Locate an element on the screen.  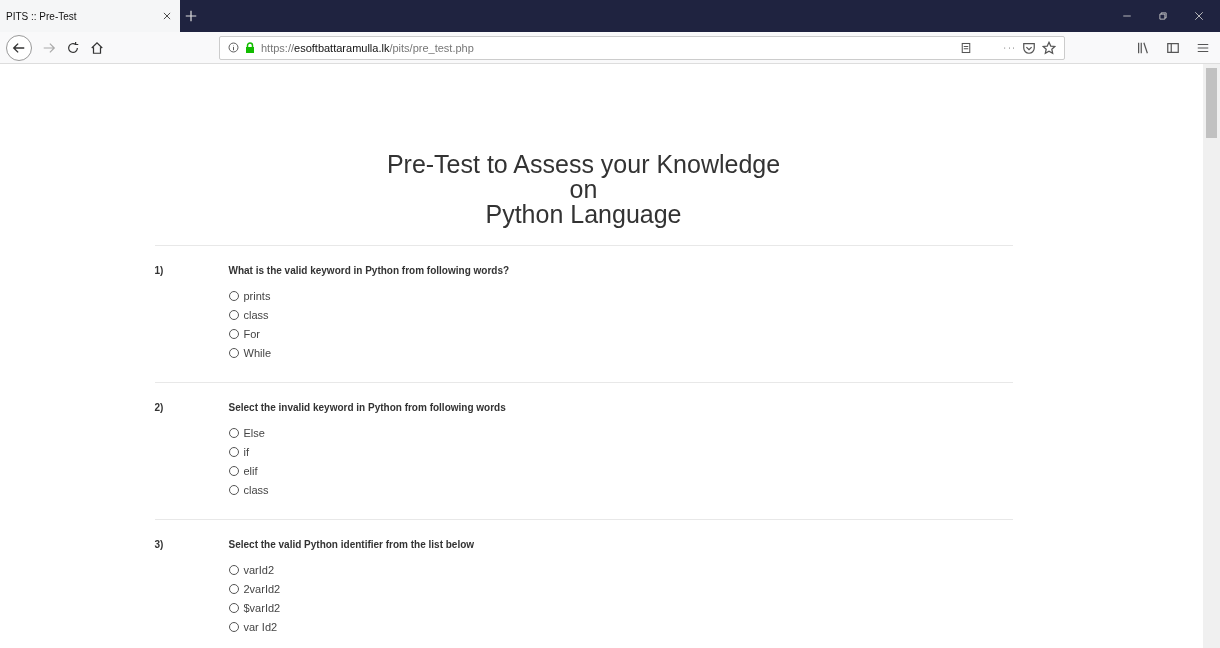
question-number: 2) is located at coordinates (159, 407).